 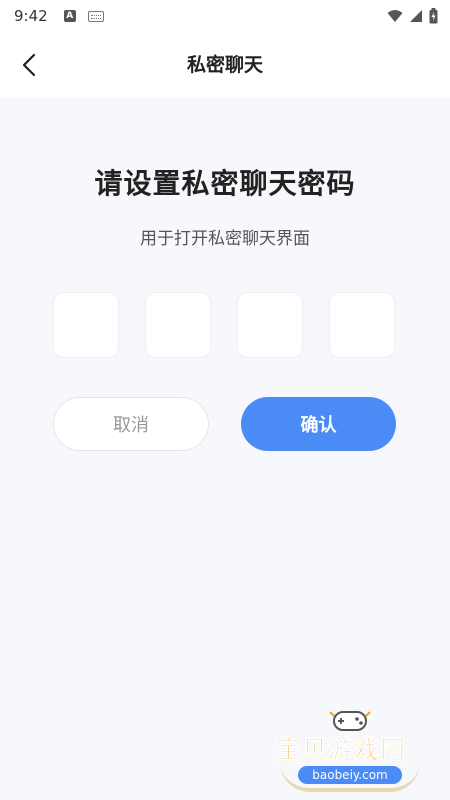 I want to click on notification-a-icon: A, so click(x=69, y=16).